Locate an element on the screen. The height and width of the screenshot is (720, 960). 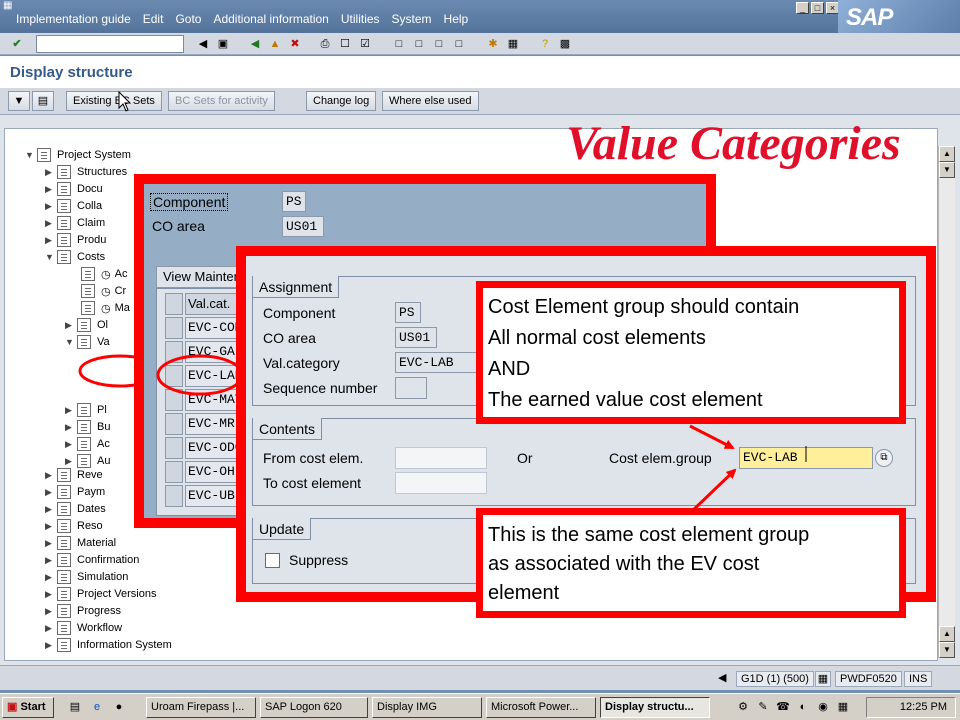
windows-logo-icon: ▣ is located at coordinates (12, 707).